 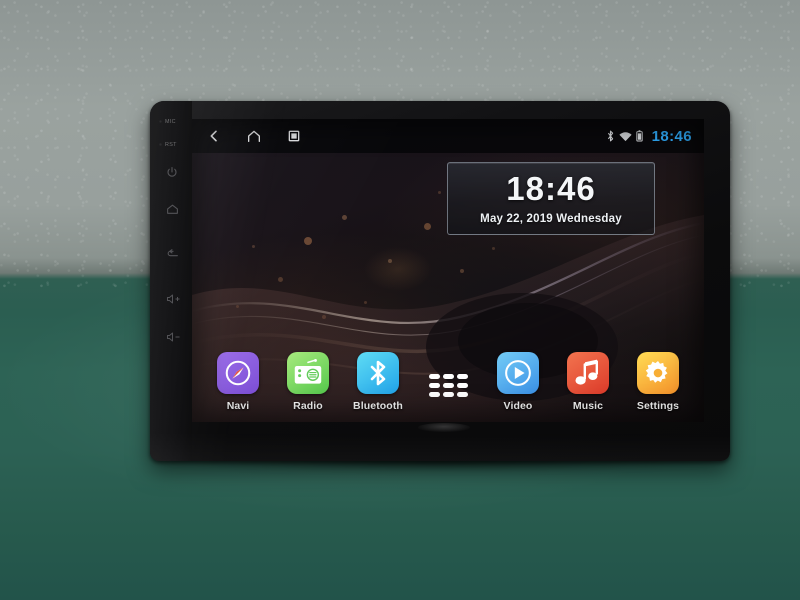 I want to click on bluetooth-tile, so click(x=378, y=373).